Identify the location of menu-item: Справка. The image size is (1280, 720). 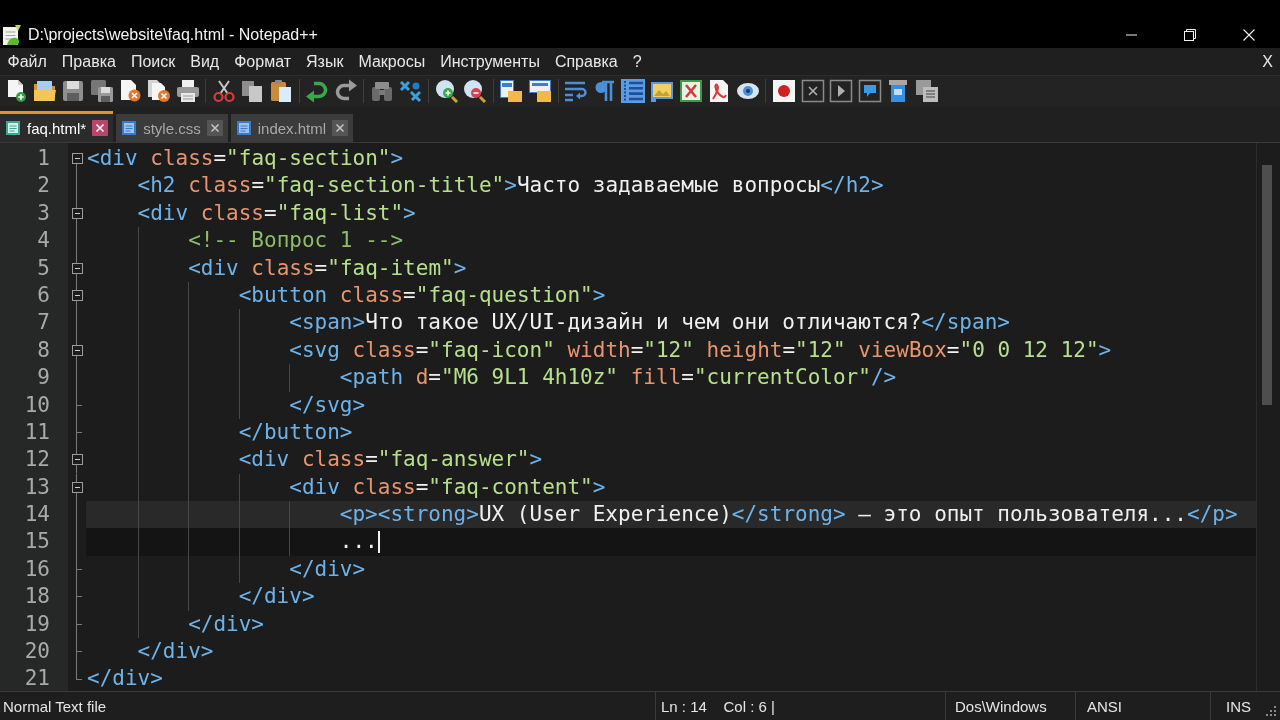
(586, 61).